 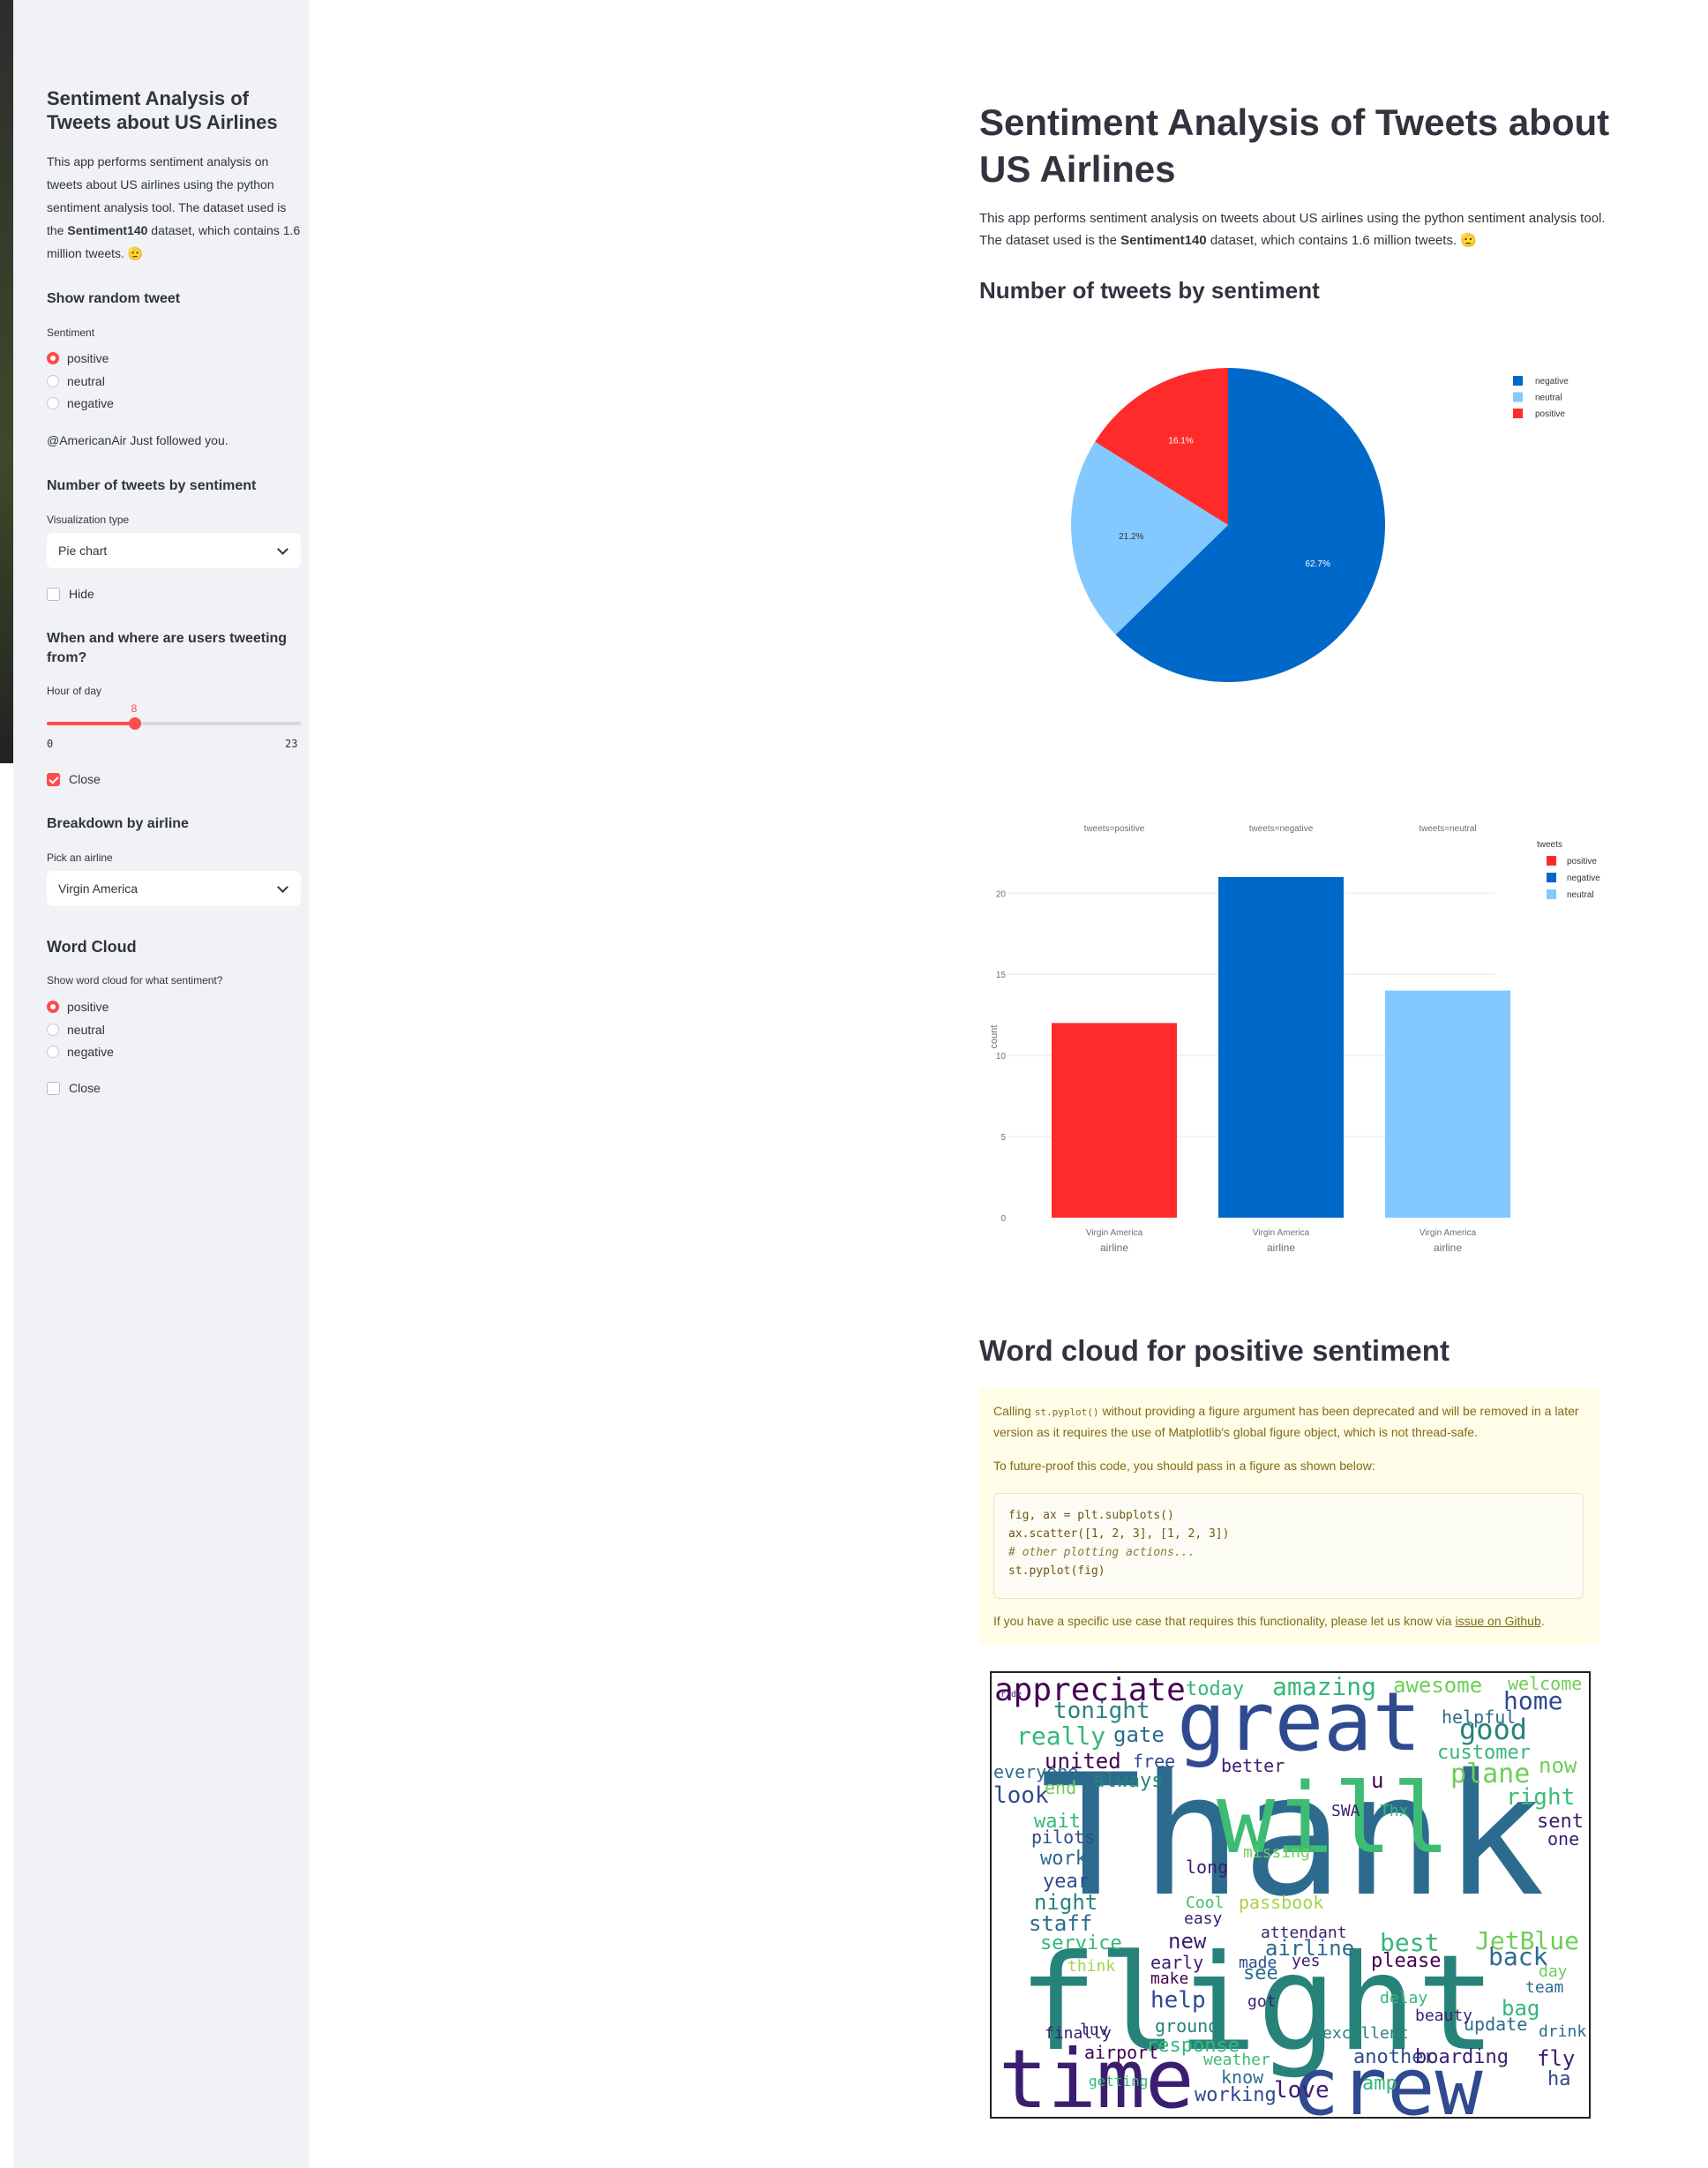 What do you see at coordinates (1302, 2090) in the screenshot?
I see `word-cloud-word: love` at bounding box center [1302, 2090].